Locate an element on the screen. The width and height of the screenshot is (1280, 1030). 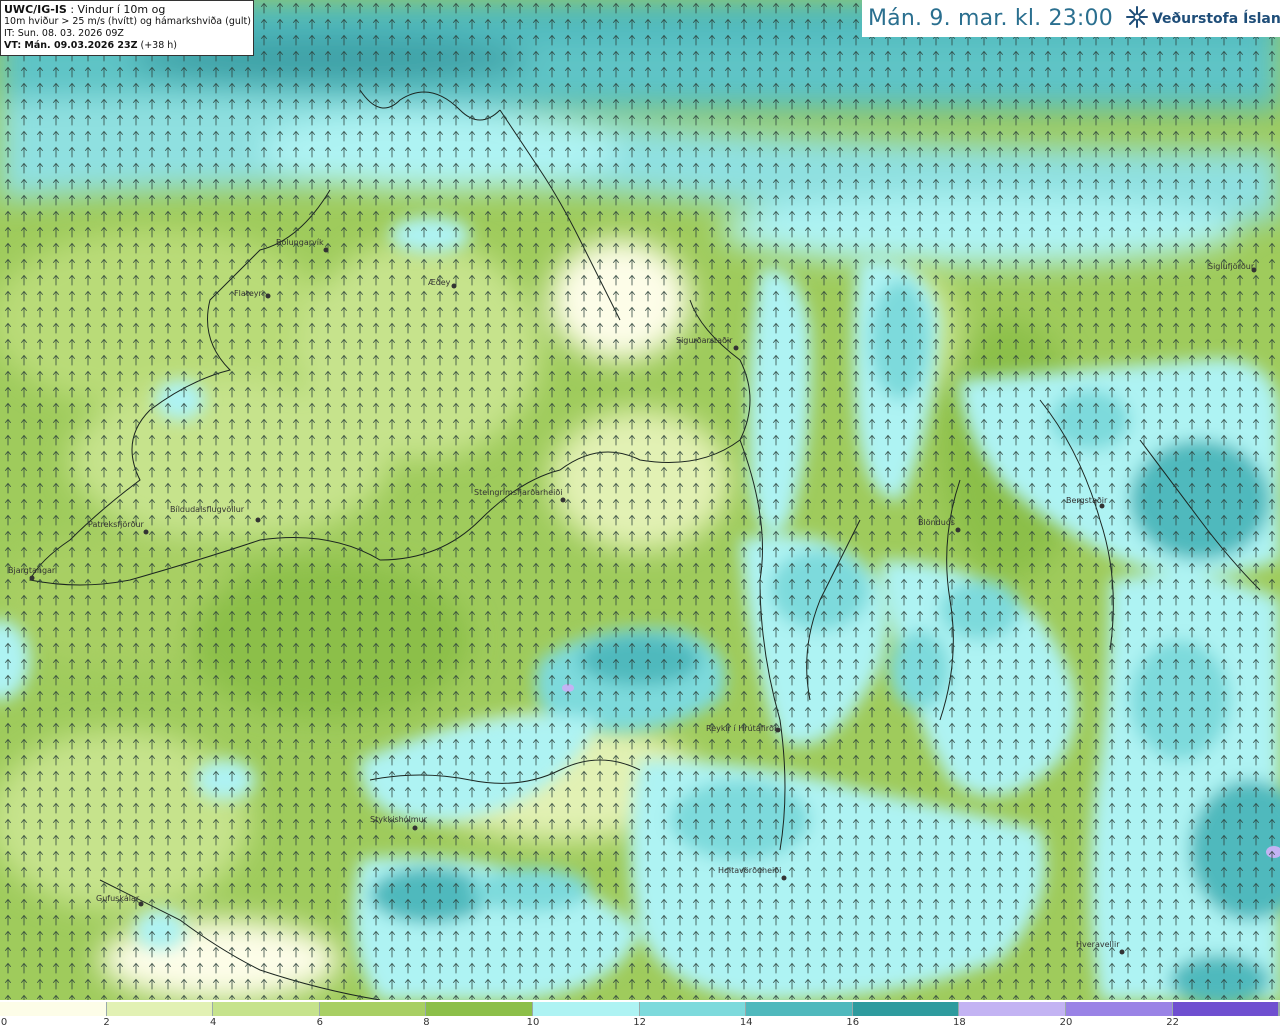
legend-tick-label: 22 is located at coordinates (1172, 1022).